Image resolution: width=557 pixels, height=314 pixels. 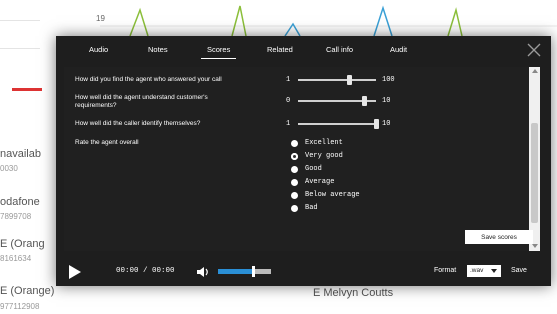 I want to click on volume-icon, so click(x=203, y=272).